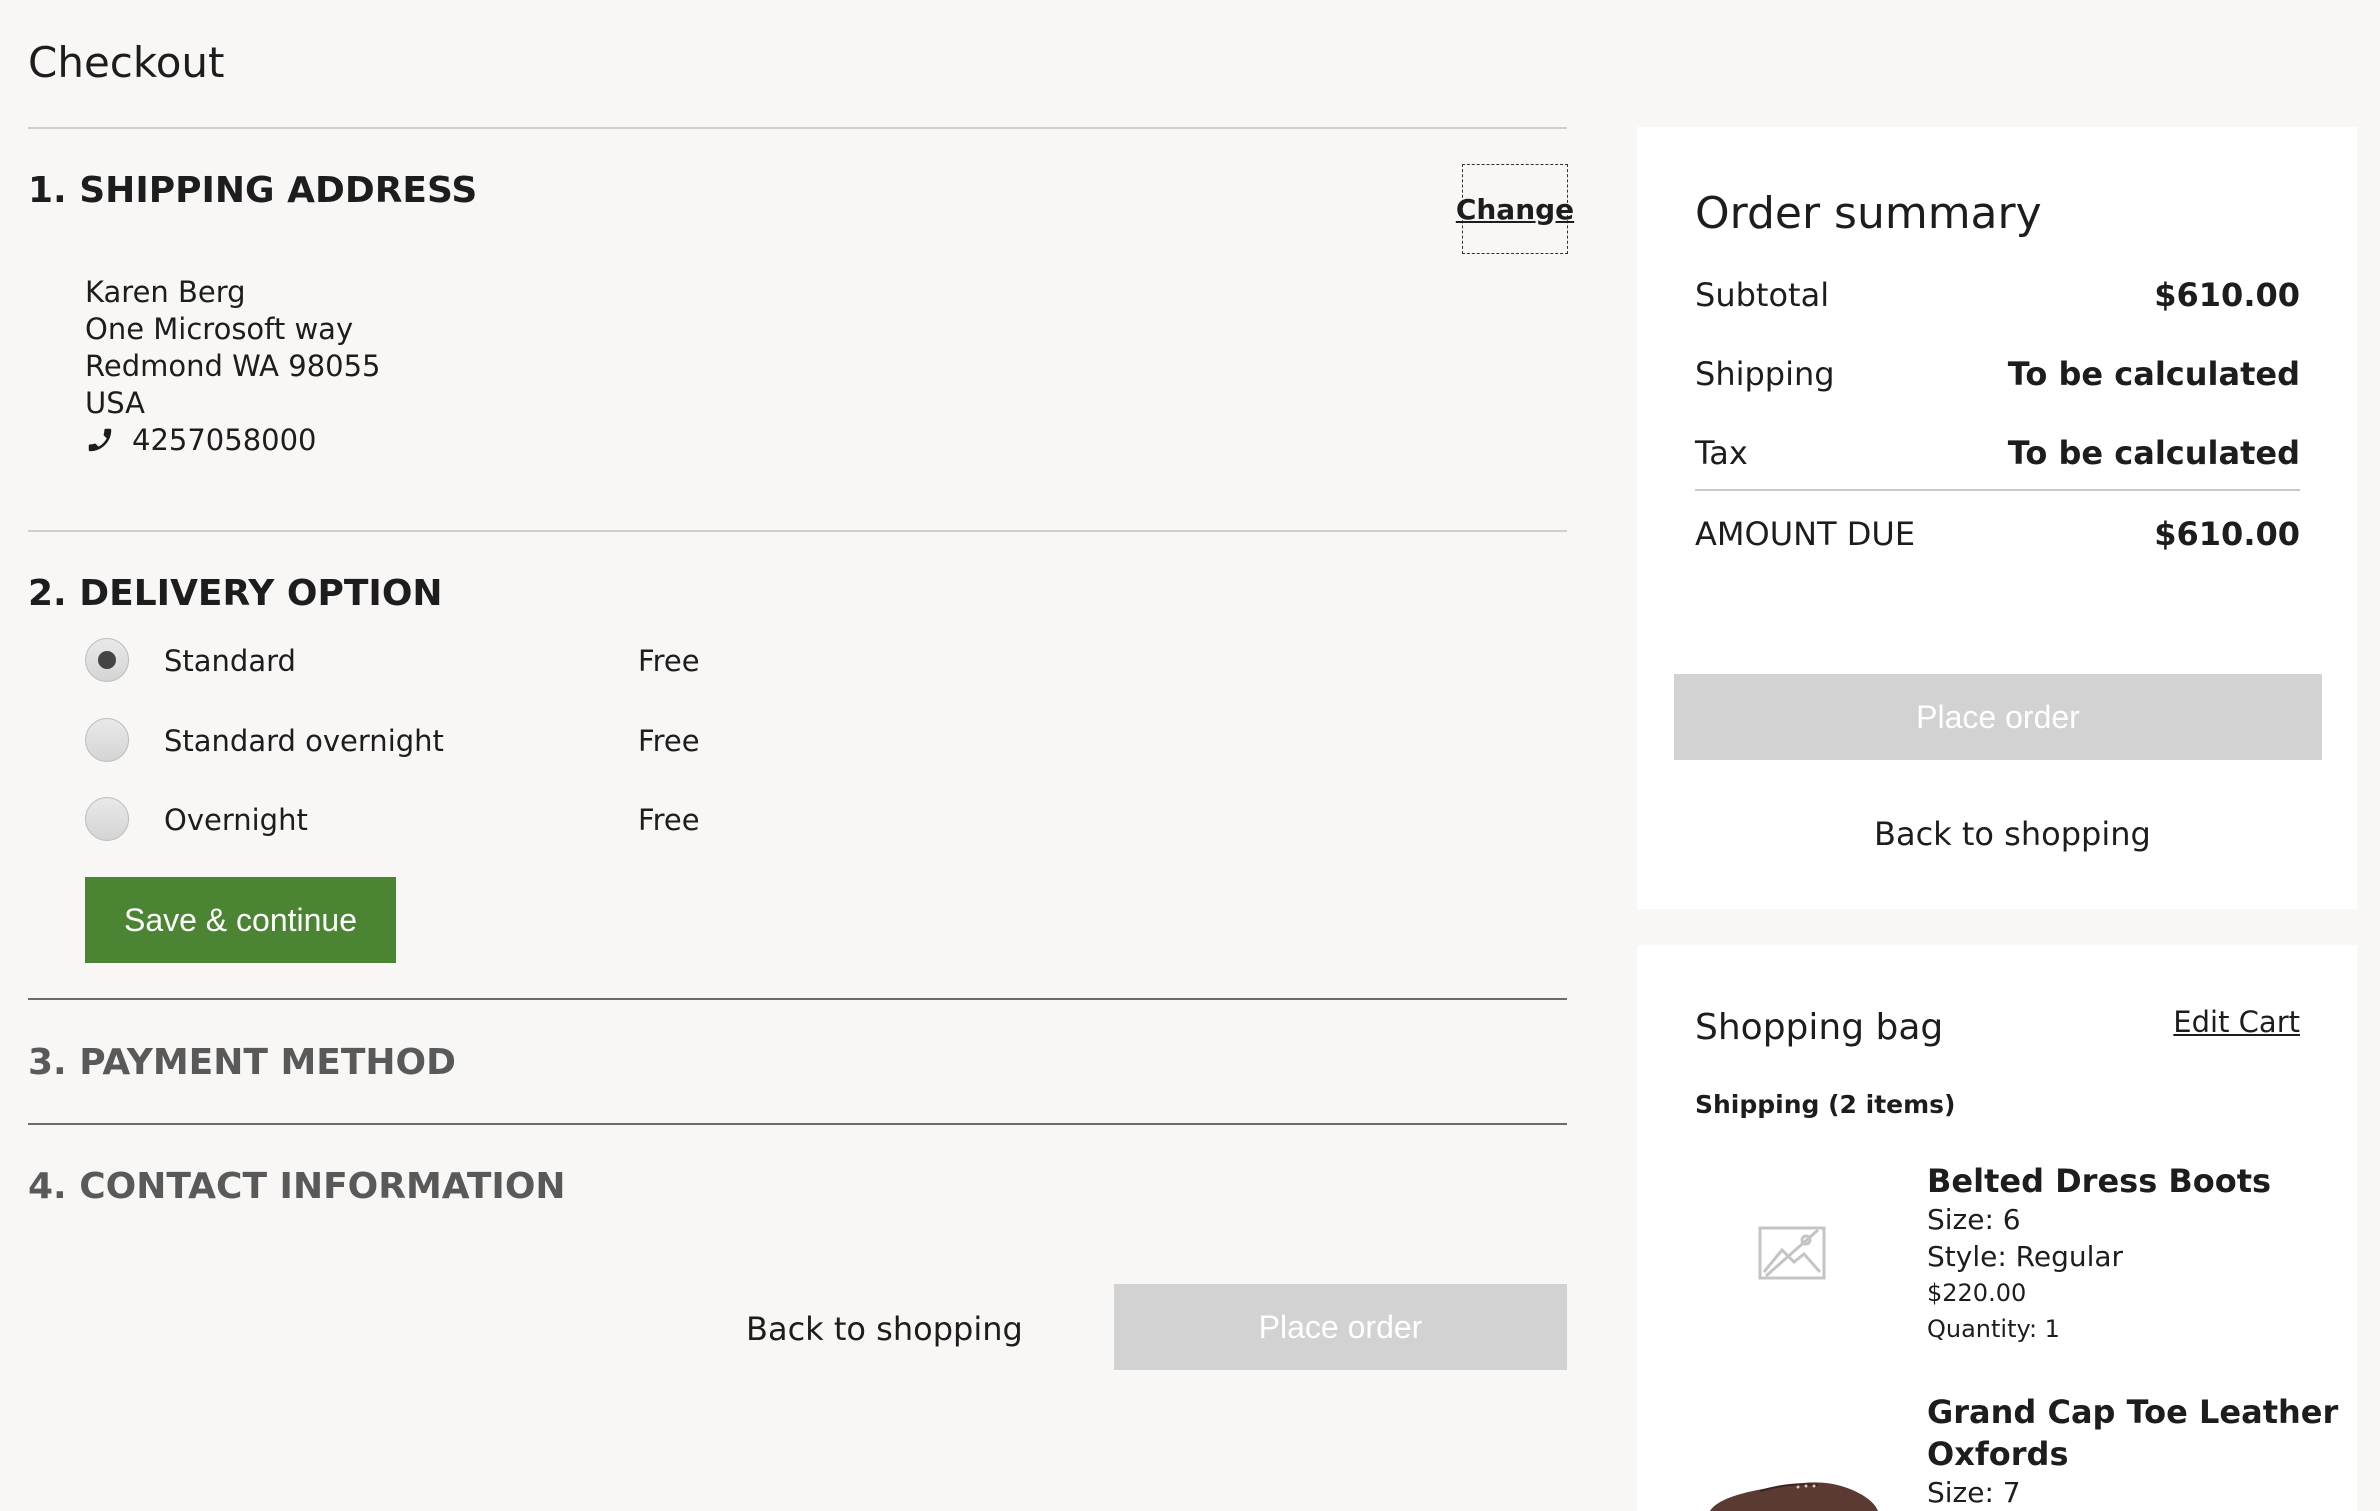  What do you see at coordinates (2012, 834) in the screenshot?
I see `summary-back-to-shopping-button: Back to shopping` at bounding box center [2012, 834].